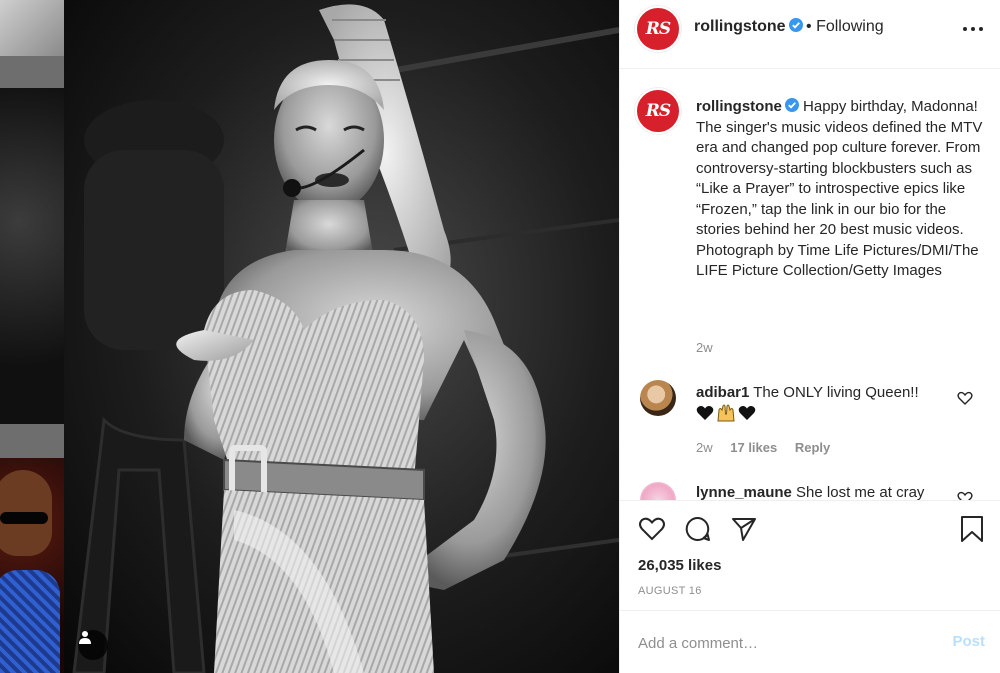 This screenshot has height=673, width=1000. What do you see at coordinates (722, 392) in the screenshot?
I see `comment-username: adibar1` at bounding box center [722, 392].